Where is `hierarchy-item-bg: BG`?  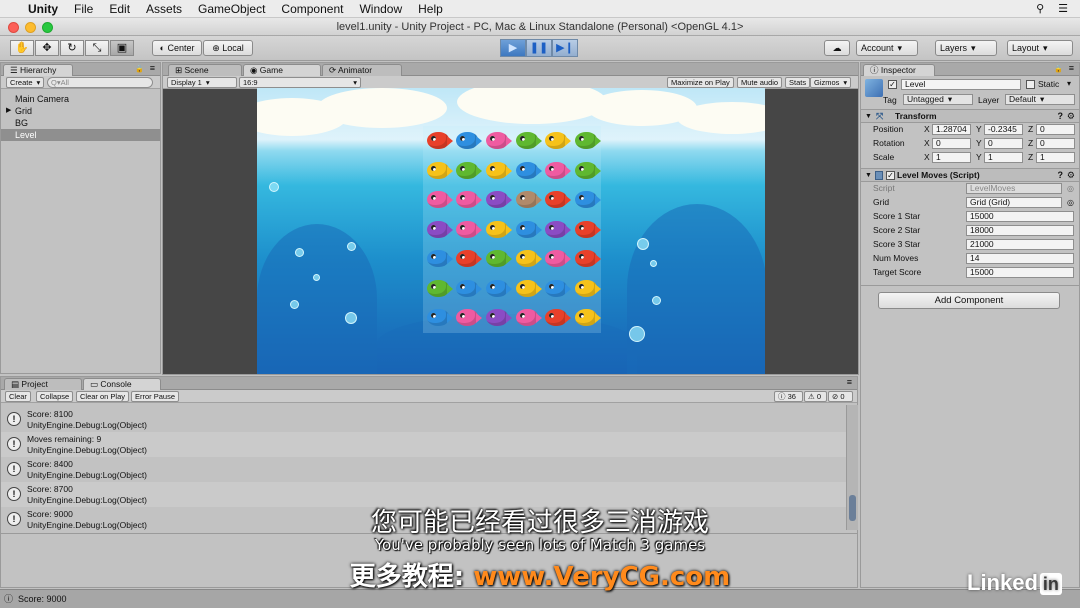 hierarchy-item-bg: BG is located at coordinates (80, 123).